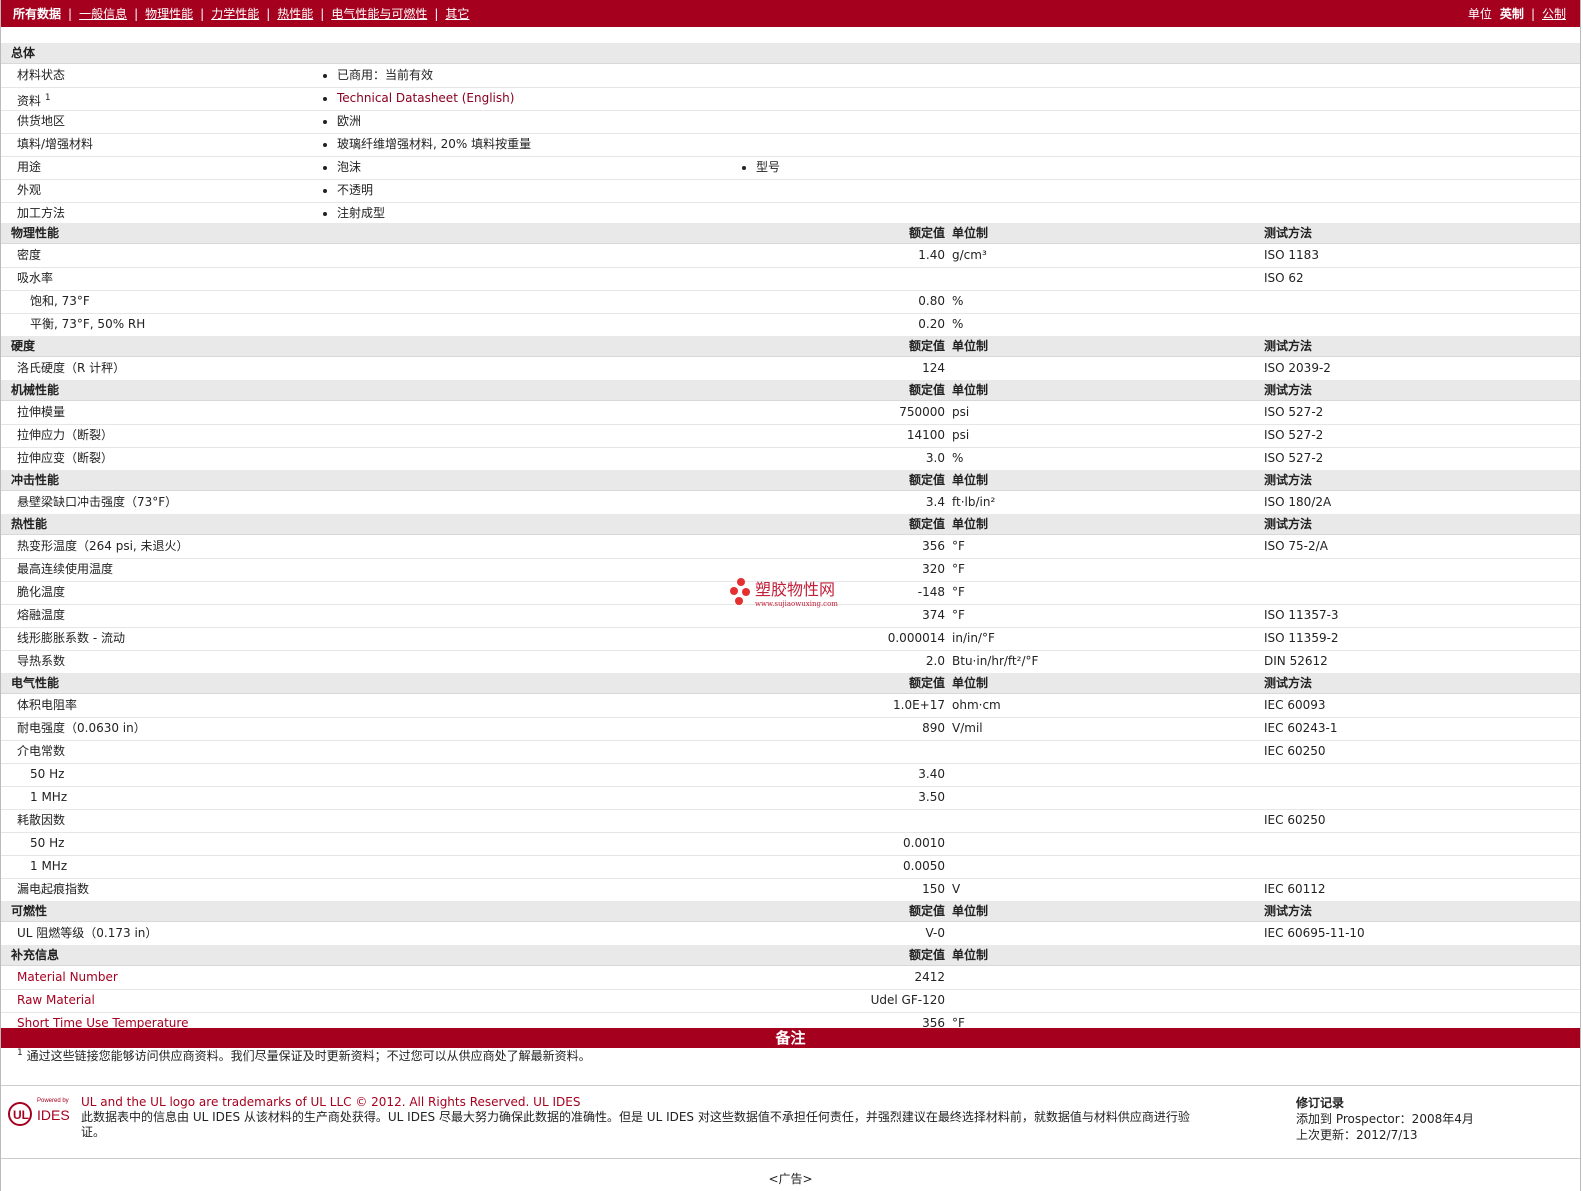 The width and height of the screenshot is (1583, 1191). Describe the element at coordinates (81, 728) in the screenshot. I see `property-label: 耐电强度（0.0630 in）` at that location.